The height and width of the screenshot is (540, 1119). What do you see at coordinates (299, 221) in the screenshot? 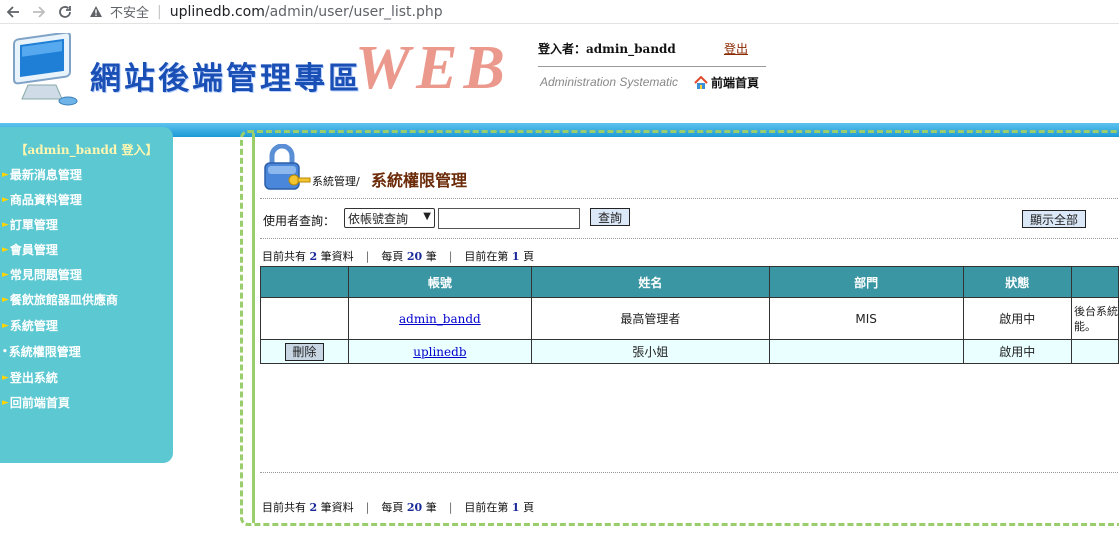
I see `search-label: 使用者查詢：` at bounding box center [299, 221].